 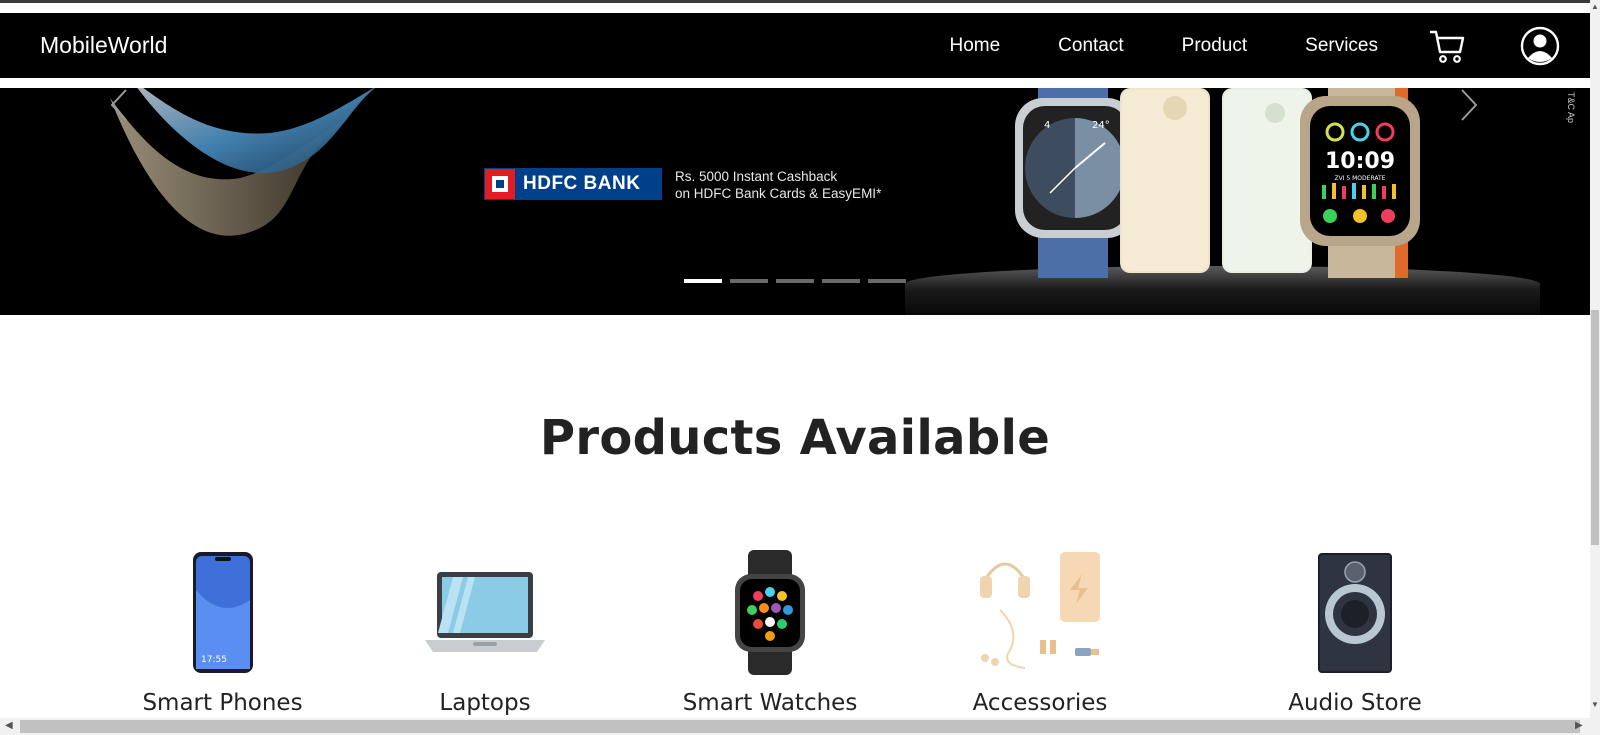 What do you see at coordinates (1090, 46) in the screenshot?
I see `nav-link-contact: Contact` at bounding box center [1090, 46].